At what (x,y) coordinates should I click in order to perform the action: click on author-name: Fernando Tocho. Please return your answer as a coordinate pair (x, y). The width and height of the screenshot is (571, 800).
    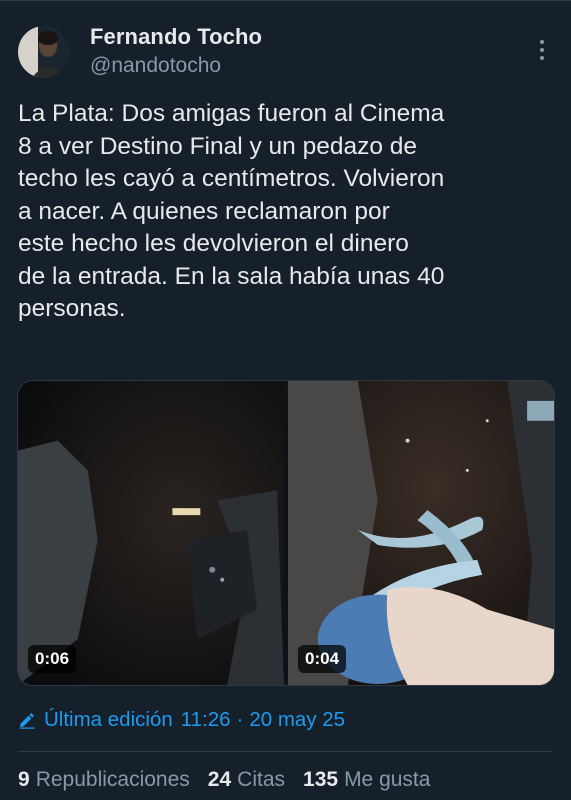
    Looking at the image, I should click on (176, 37).